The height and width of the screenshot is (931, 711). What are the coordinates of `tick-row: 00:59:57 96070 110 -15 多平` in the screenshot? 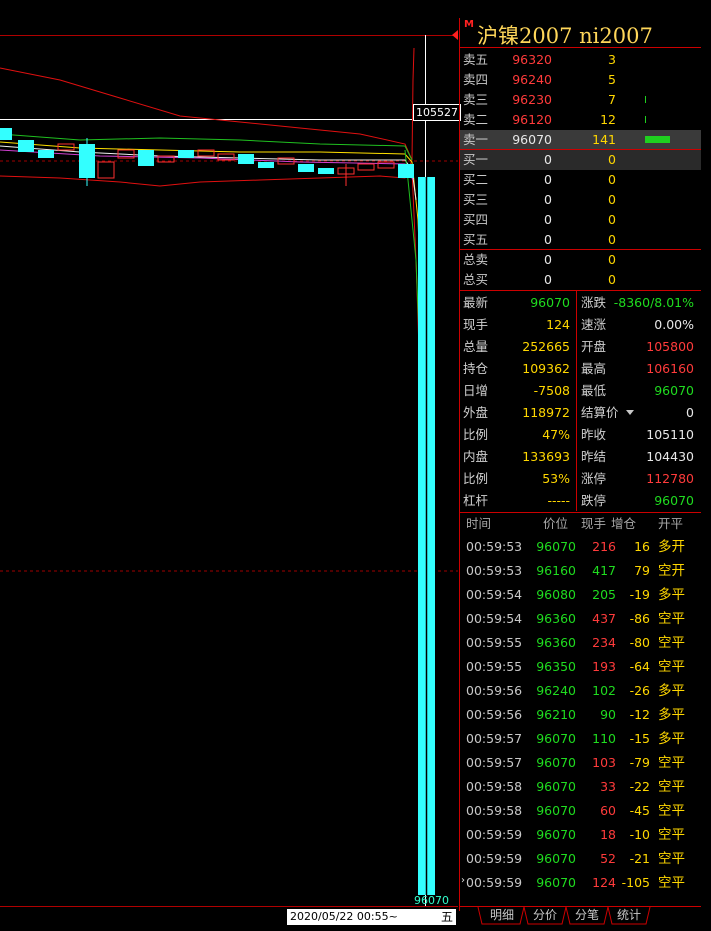 It's located at (580, 739).